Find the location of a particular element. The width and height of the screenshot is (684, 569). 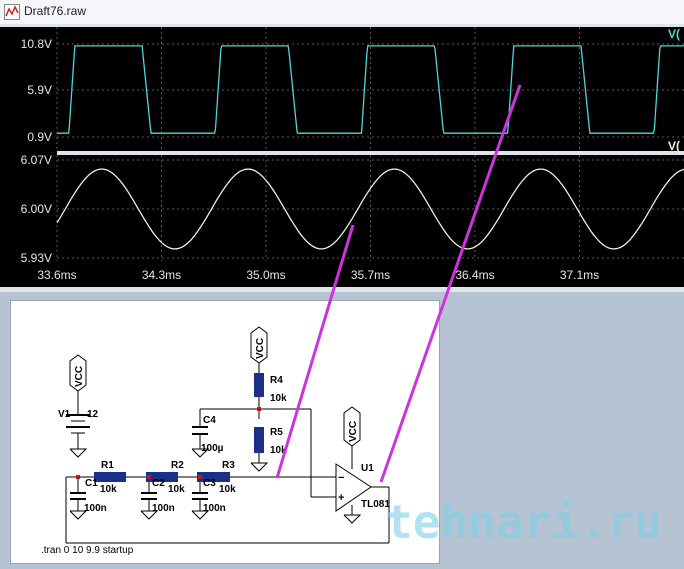

r2-value: 10k is located at coordinates (176, 489).